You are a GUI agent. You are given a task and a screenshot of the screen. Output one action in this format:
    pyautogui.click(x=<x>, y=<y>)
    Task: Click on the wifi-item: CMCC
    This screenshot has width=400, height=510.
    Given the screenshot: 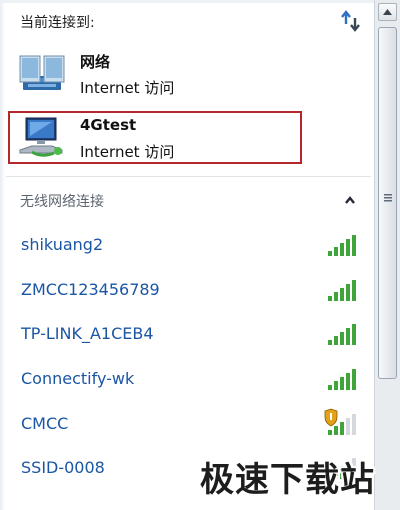 What is the action you would take?
    pyautogui.click(x=186, y=424)
    